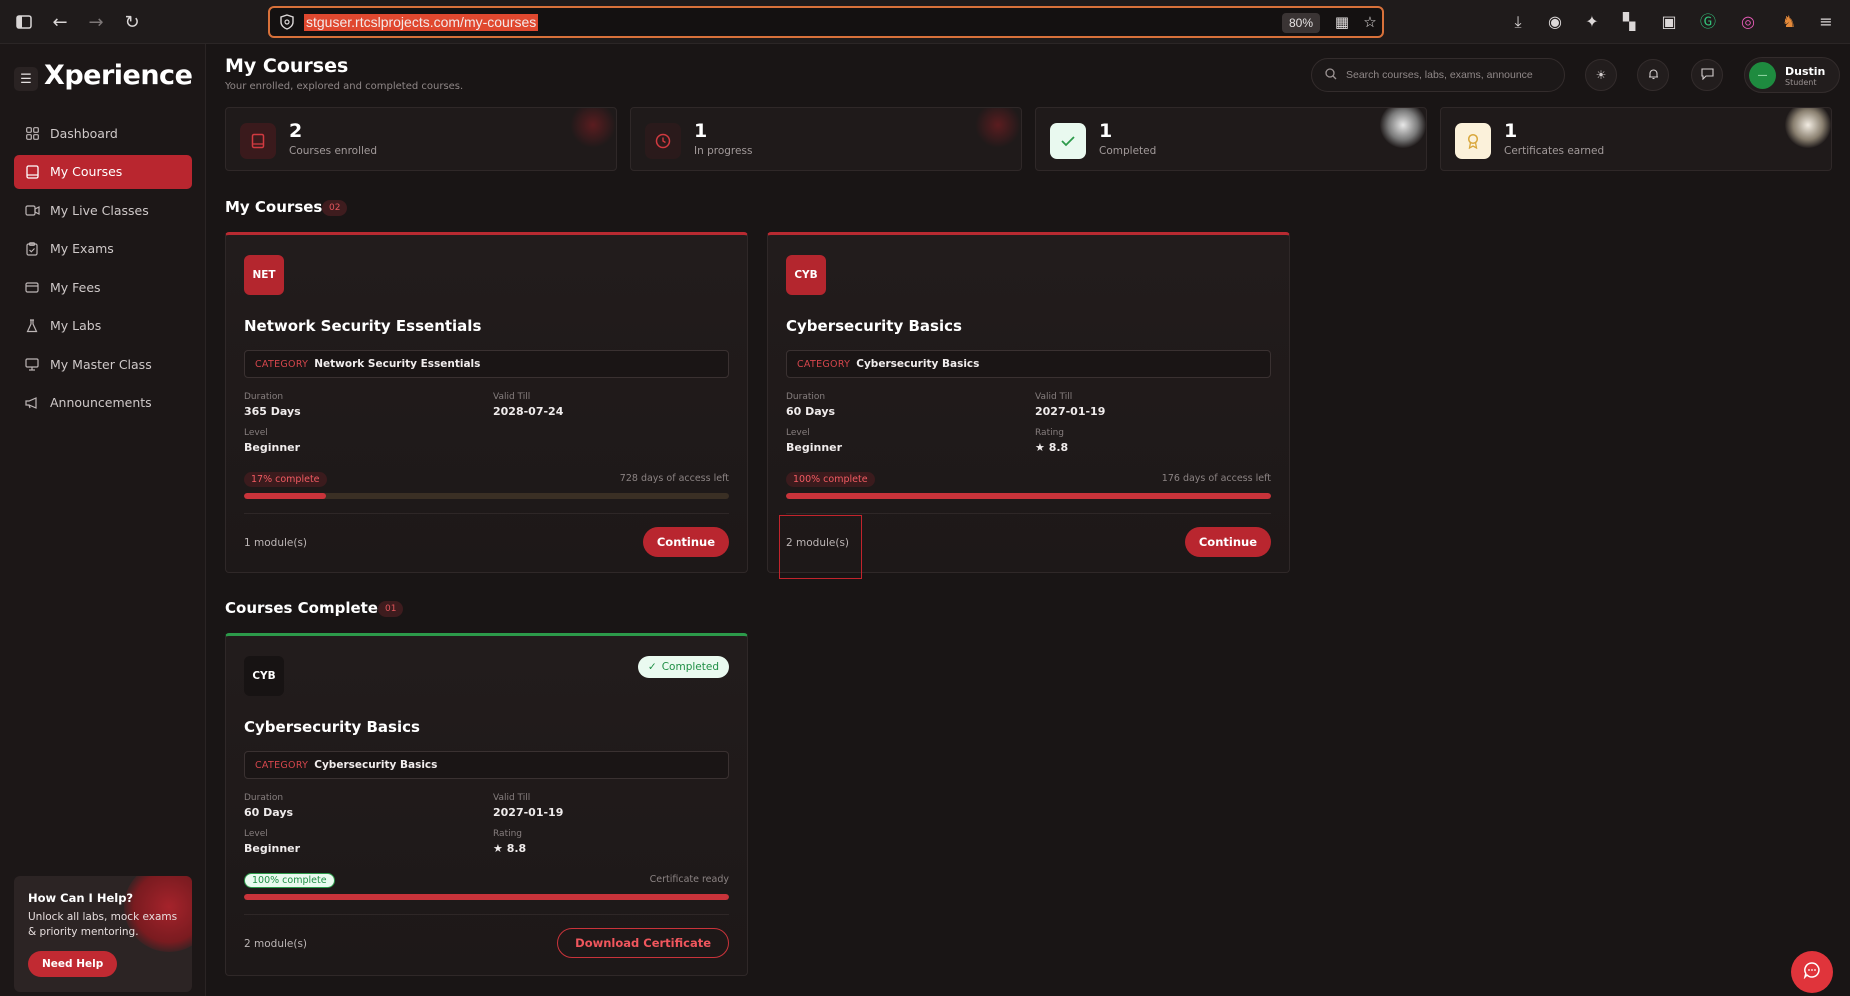 The image size is (1850, 996). I want to click on duration-label: Duration, so click(264, 798).